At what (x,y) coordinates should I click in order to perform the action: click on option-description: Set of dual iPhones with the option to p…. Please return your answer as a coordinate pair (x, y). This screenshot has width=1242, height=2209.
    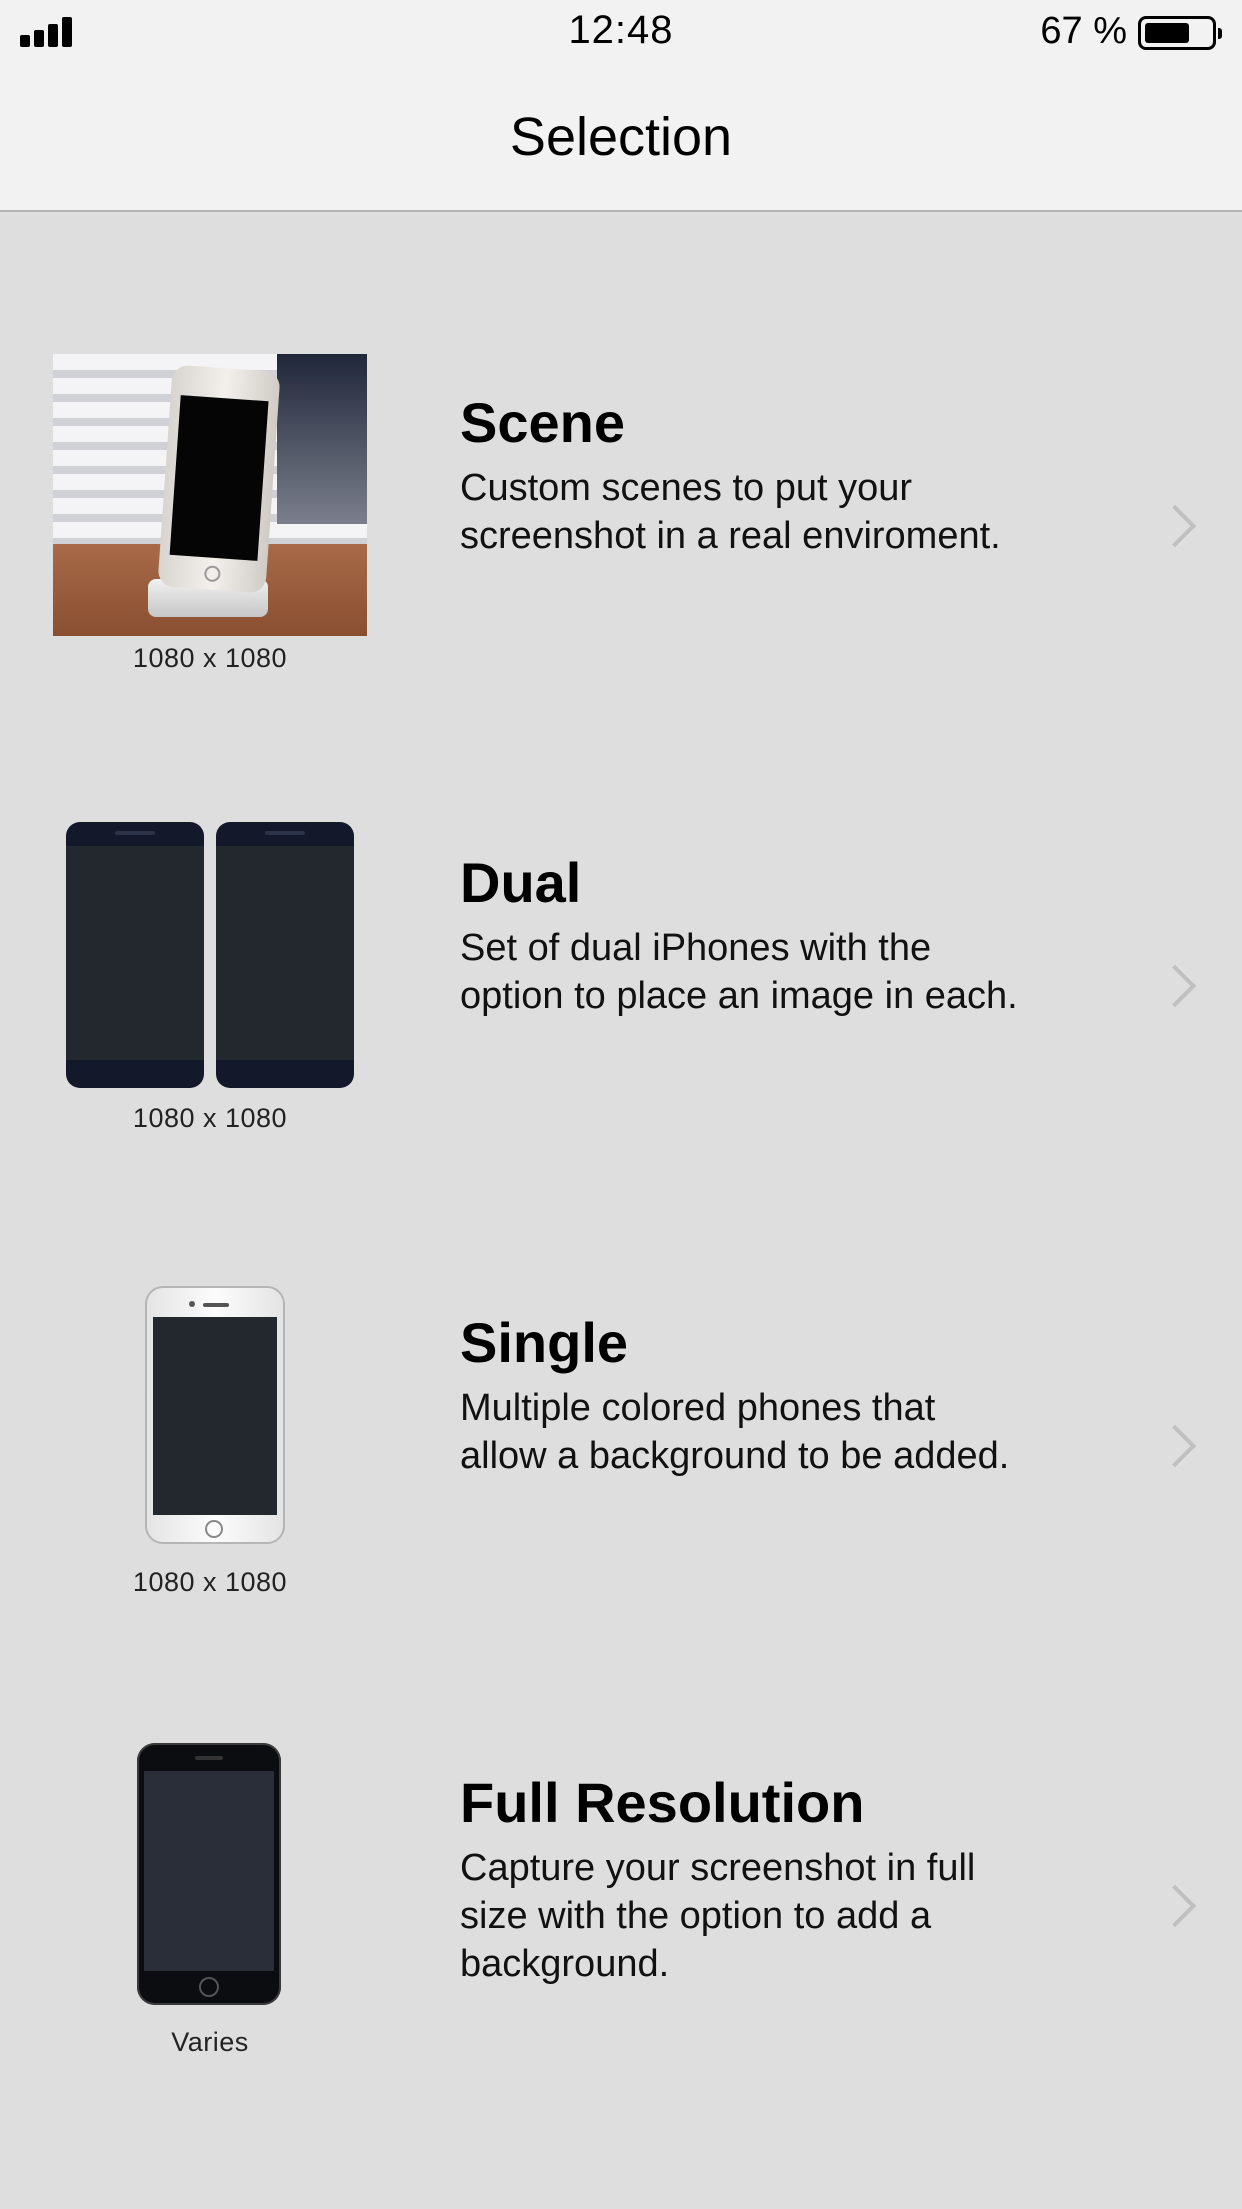
    Looking at the image, I should click on (739, 972).